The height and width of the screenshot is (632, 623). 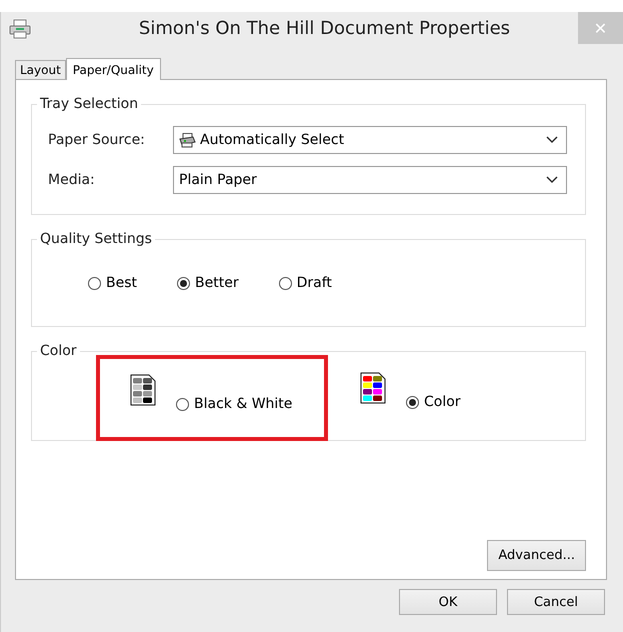 What do you see at coordinates (373, 388) in the screenshot?
I see `color-sheet-icon` at bounding box center [373, 388].